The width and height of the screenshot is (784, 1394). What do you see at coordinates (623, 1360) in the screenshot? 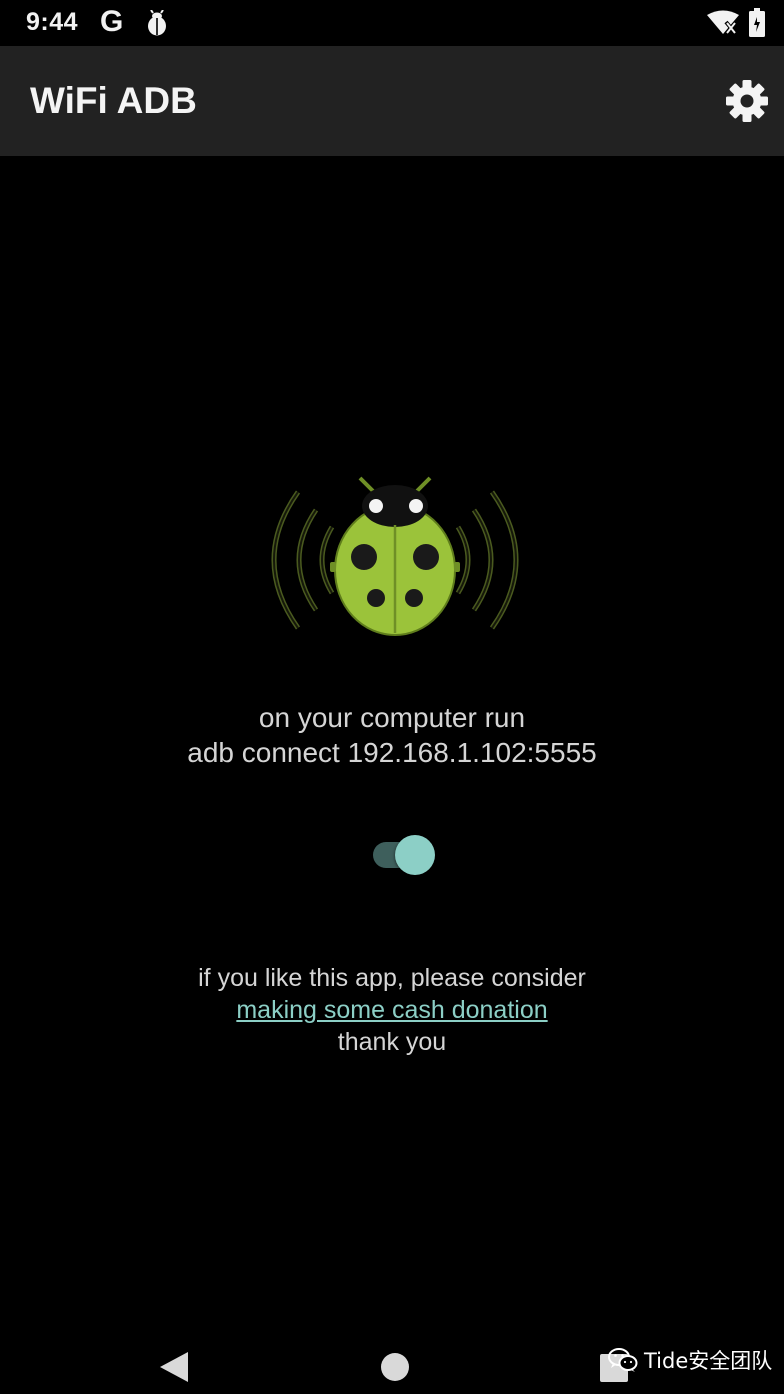
I see `wechat-icon` at bounding box center [623, 1360].